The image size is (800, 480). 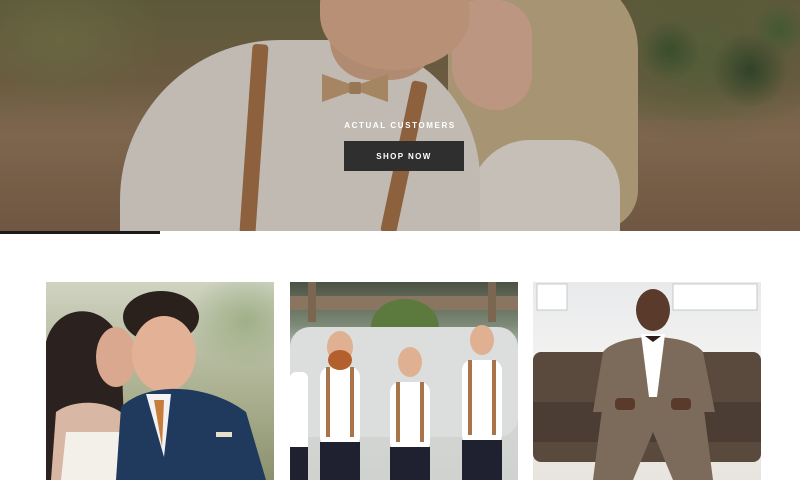 What do you see at coordinates (80, 232) in the screenshot?
I see `carousel-progress-fill` at bounding box center [80, 232].